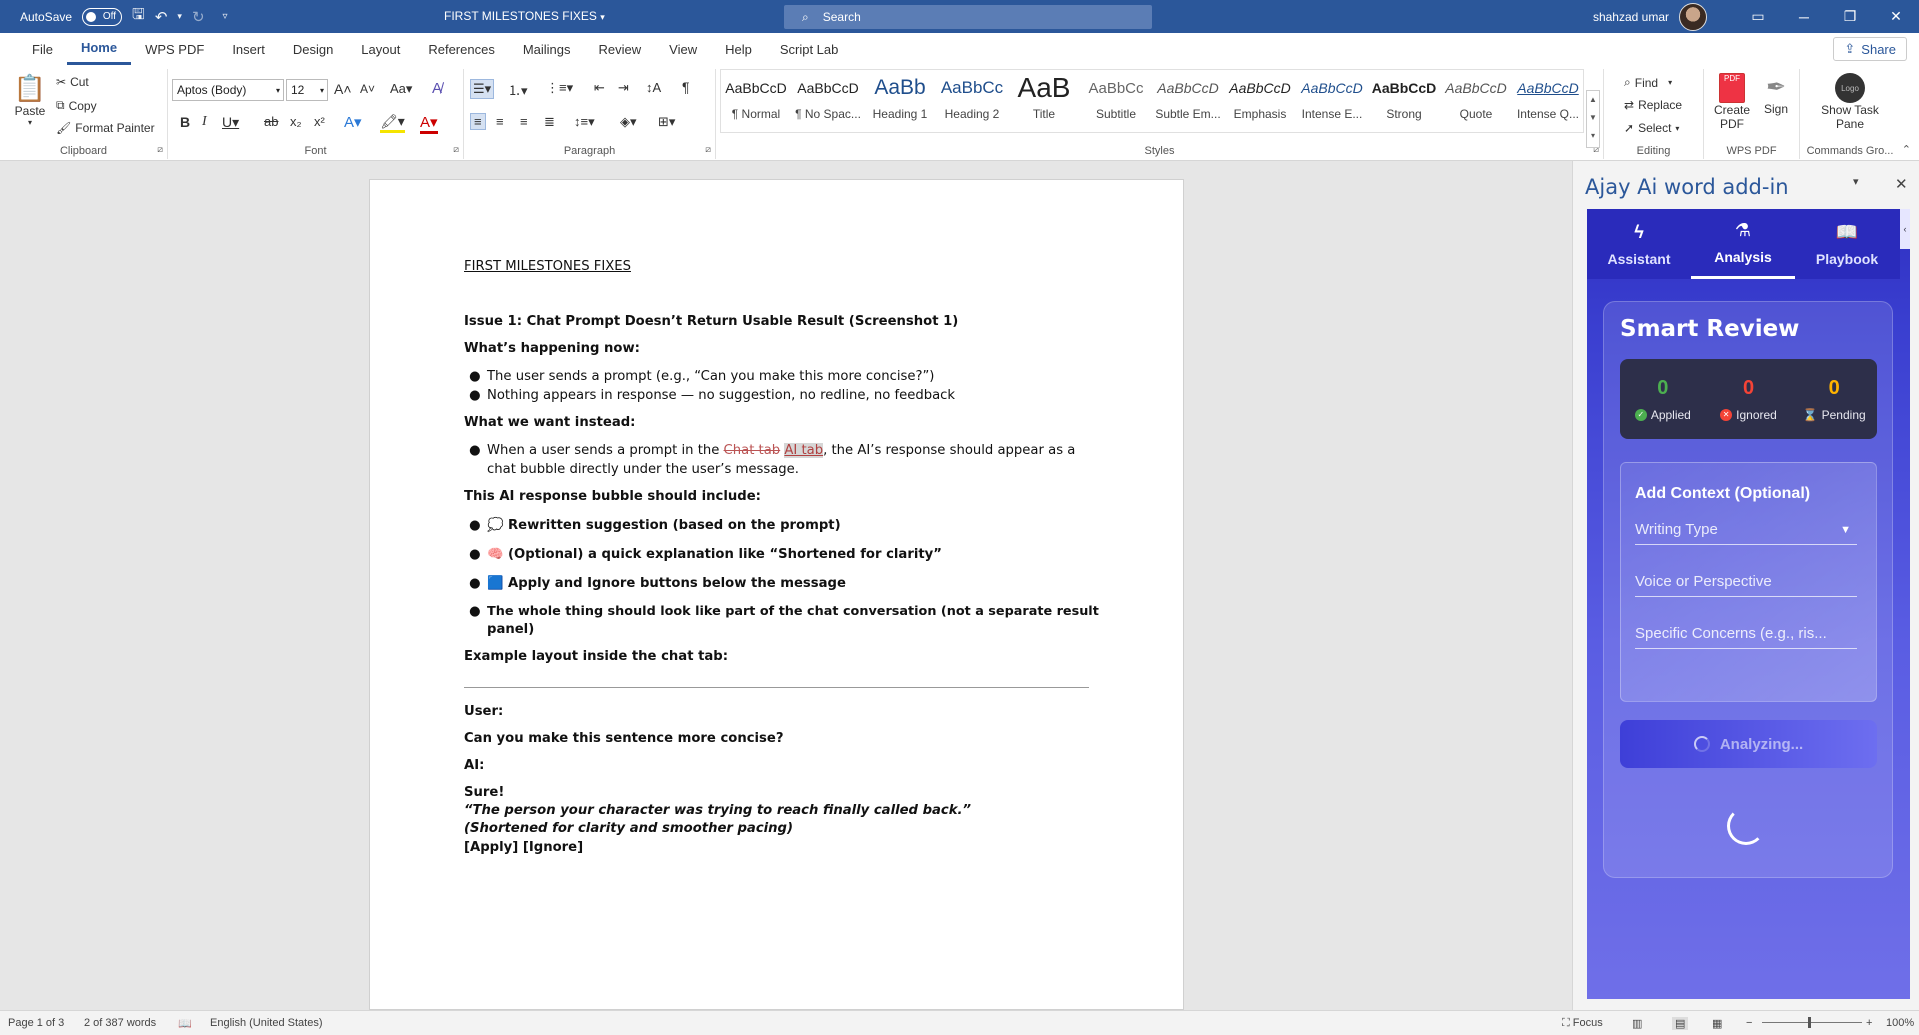 The height and width of the screenshot is (1035, 1919). Describe the element at coordinates (1870, 49) in the screenshot. I see `share-button: ⇪ Share` at that location.